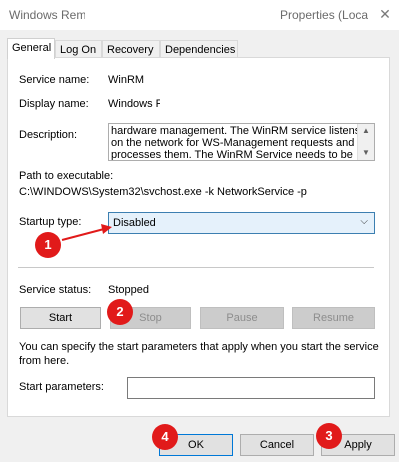 The image size is (399, 462). What do you see at coordinates (120, 312) in the screenshot?
I see `annotation-badge-2: 2` at bounding box center [120, 312].